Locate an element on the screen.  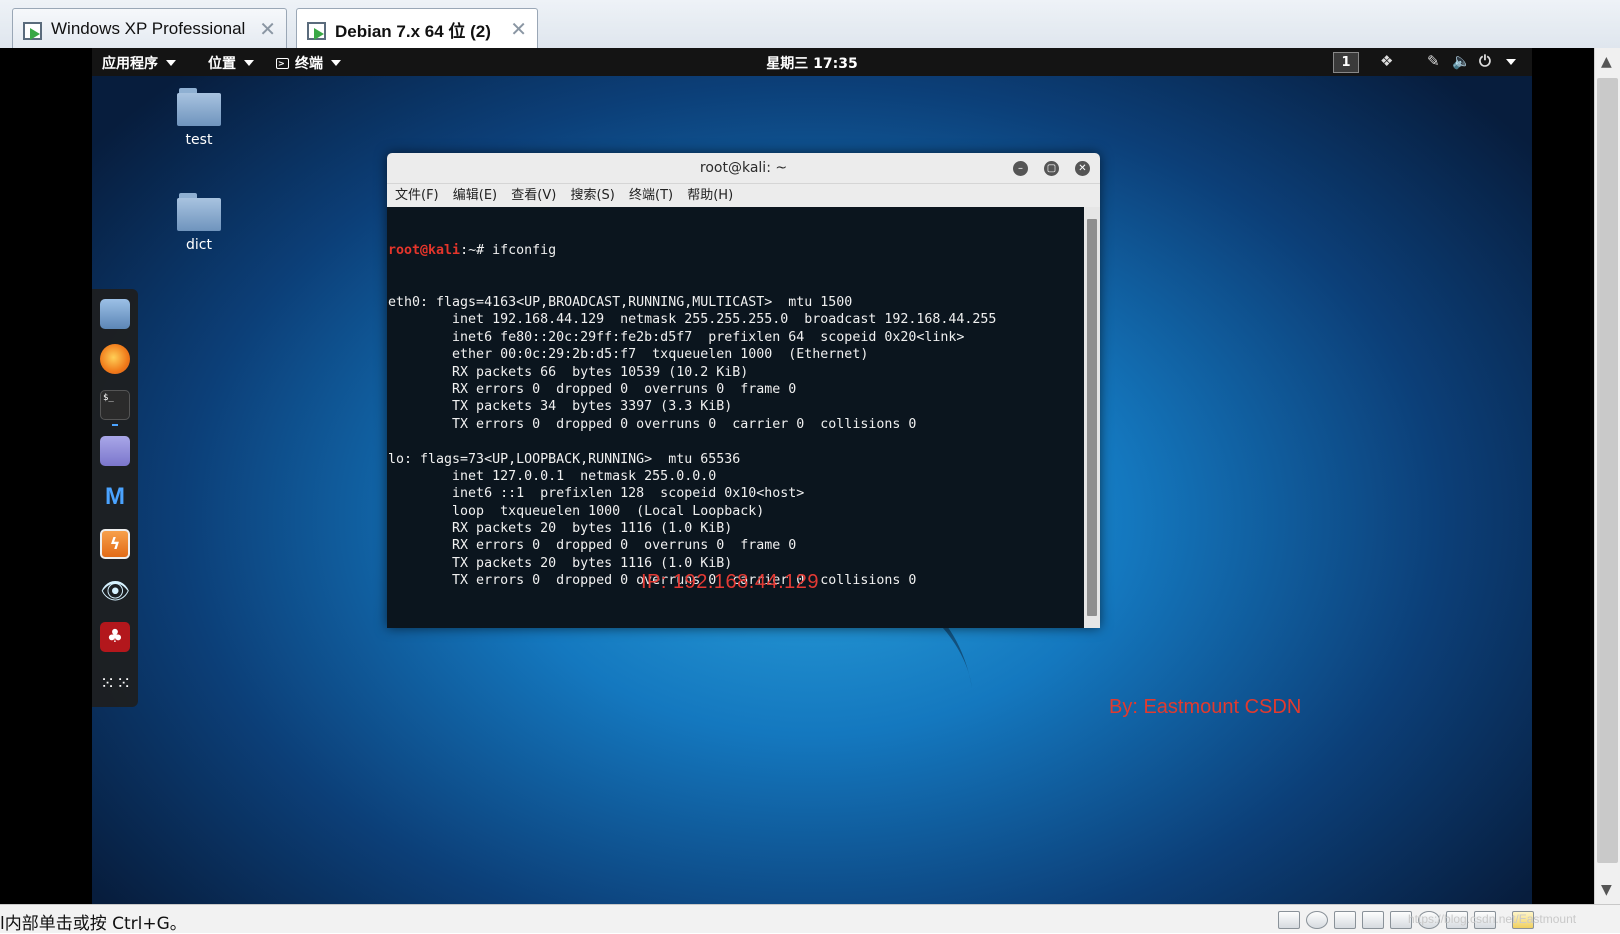
prompt-suffix: :~# is located at coordinates (476, 250).